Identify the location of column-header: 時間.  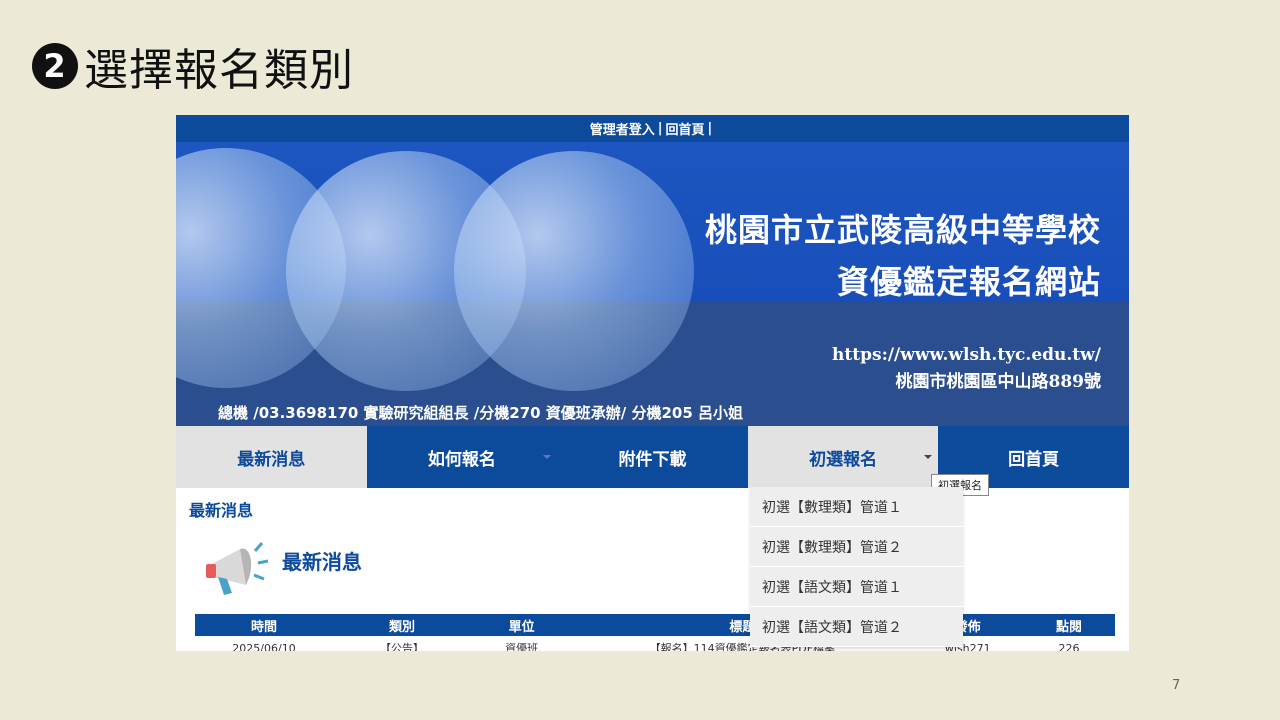
(263, 627).